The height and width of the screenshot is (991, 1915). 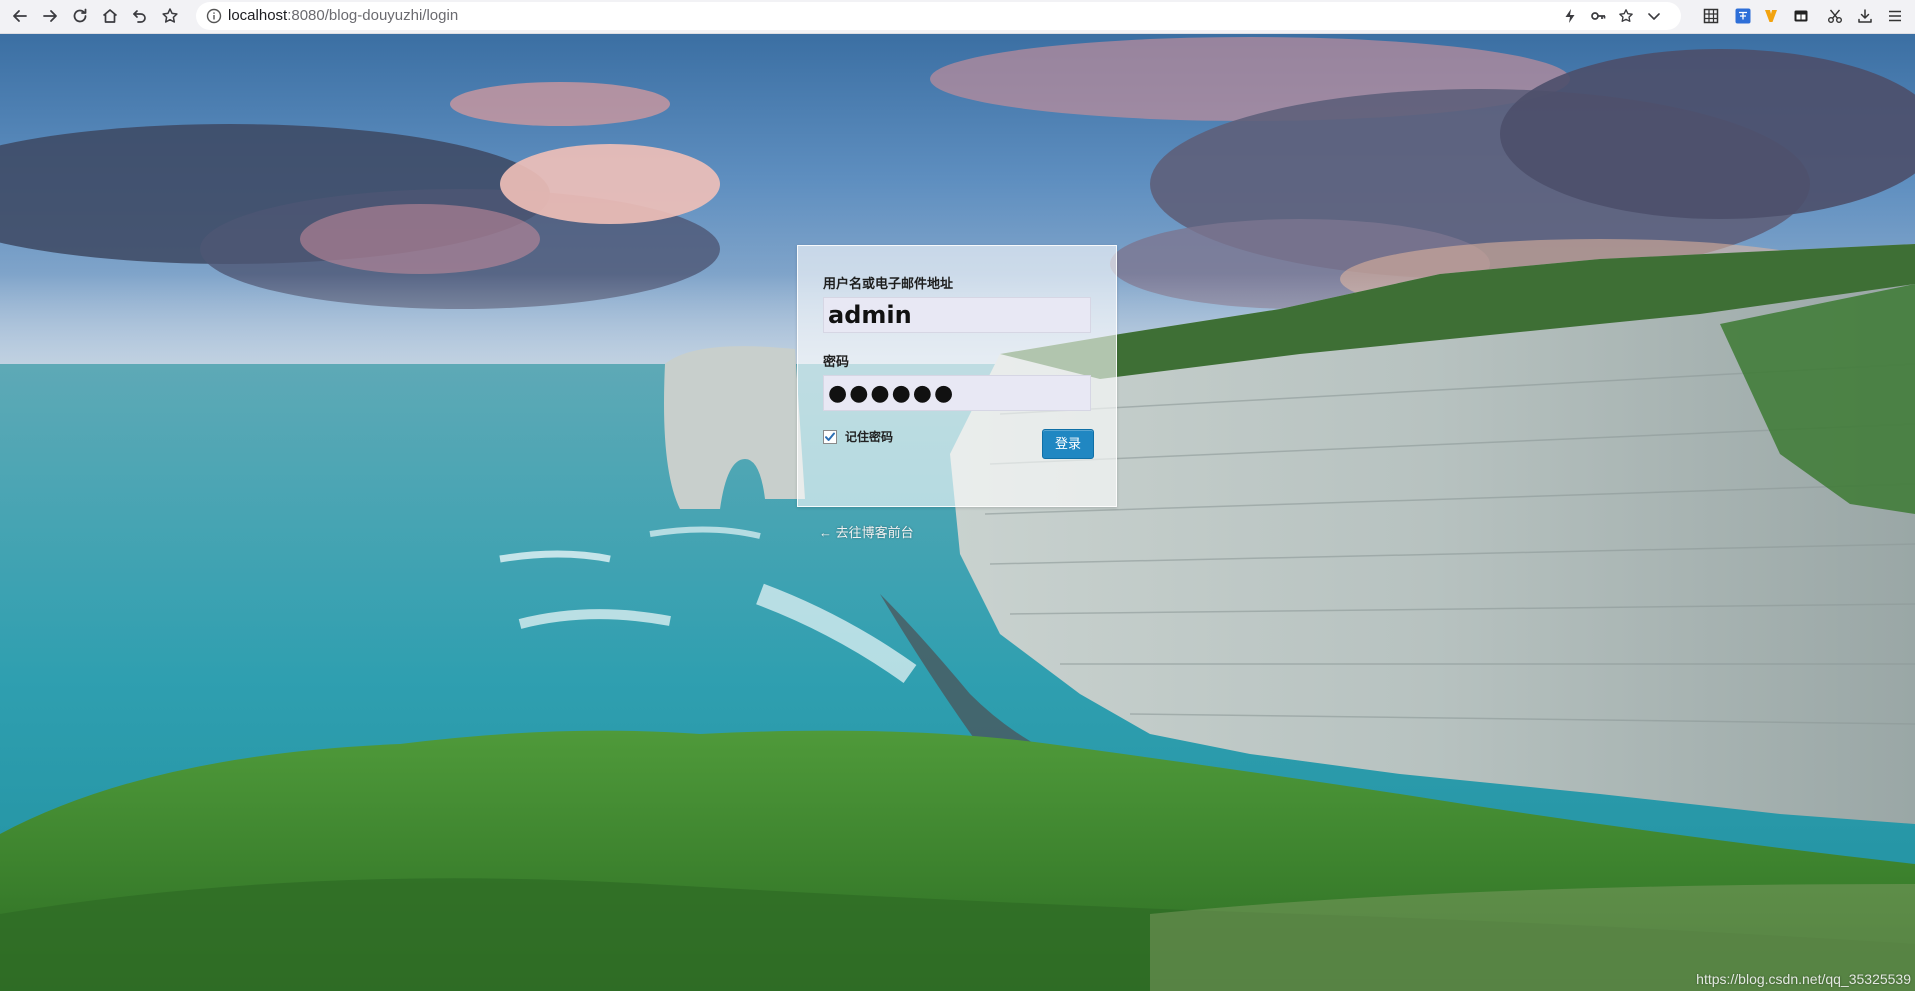 What do you see at coordinates (1865, 16) in the screenshot?
I see `download-icon` at bounding box center [1865, 16].